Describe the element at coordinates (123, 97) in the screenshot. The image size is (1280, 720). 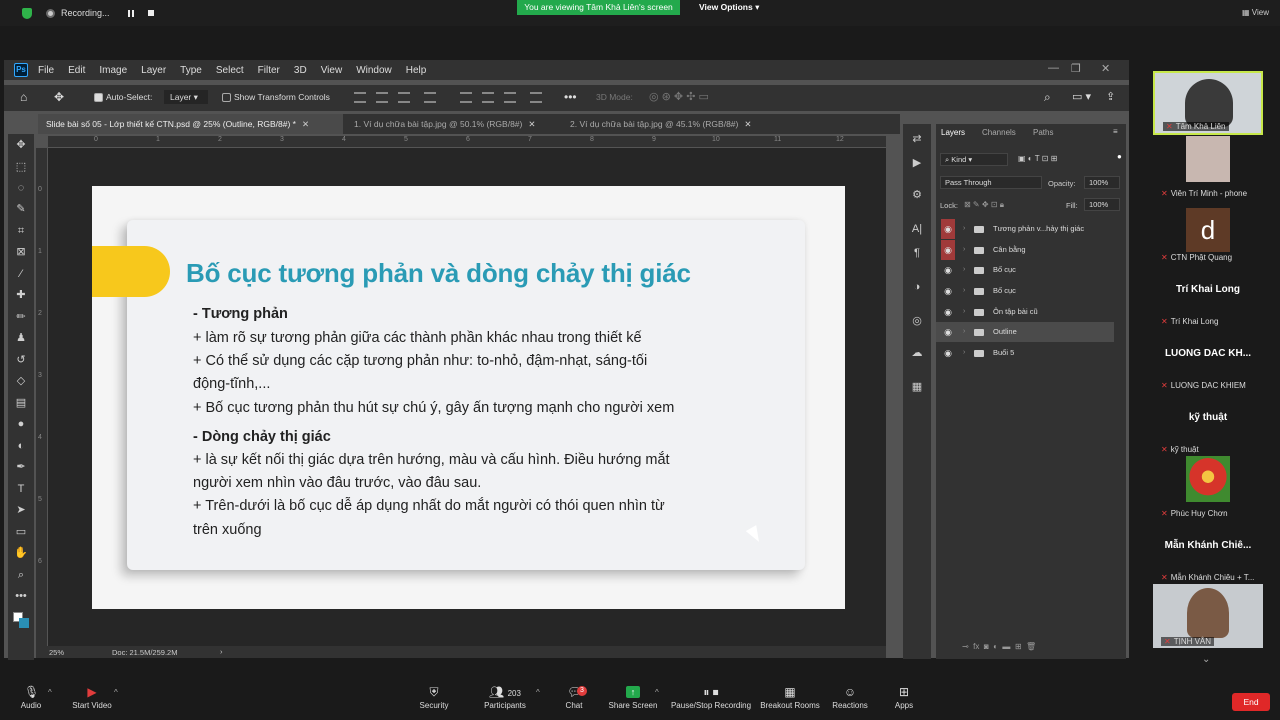
I see `auto-select-checkbox: Auto-Select:` at that location.